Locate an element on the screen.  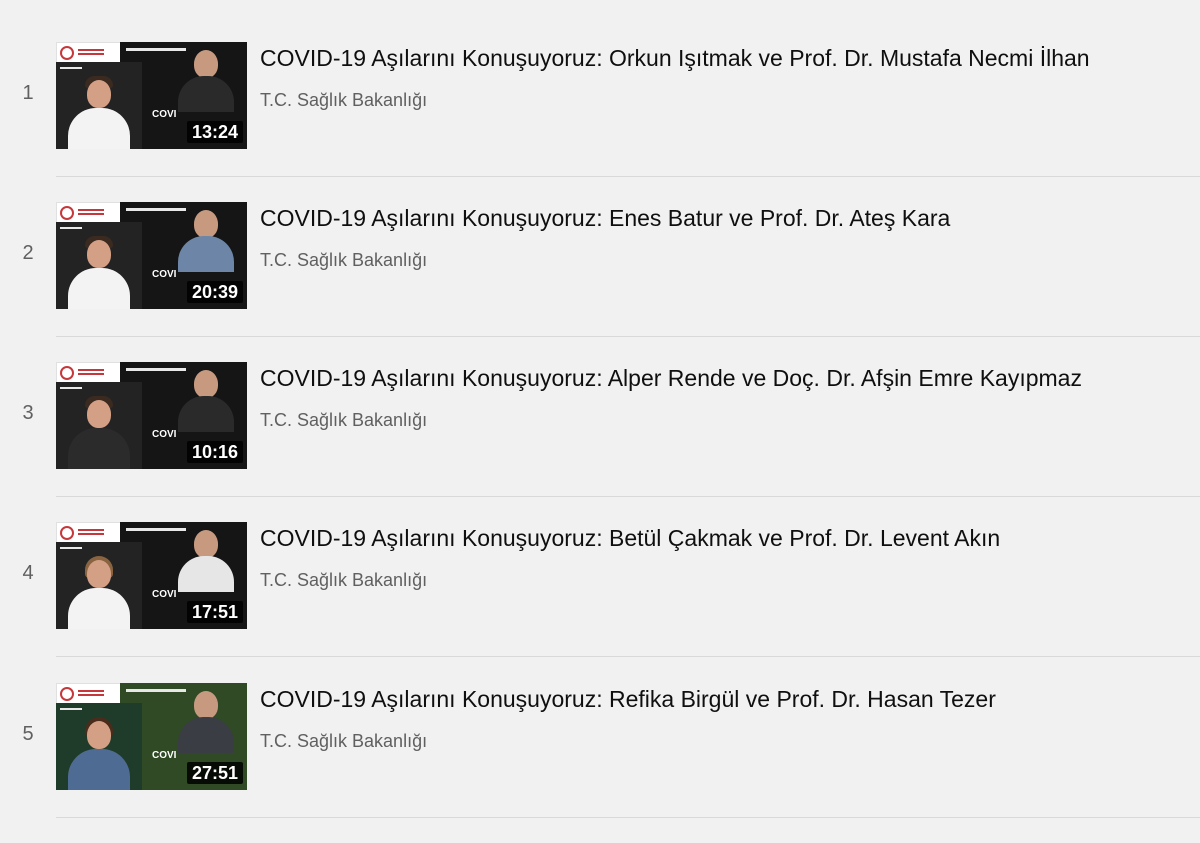
video-thumbnail: COVI 10:16 is located at coordinates (151, 415).